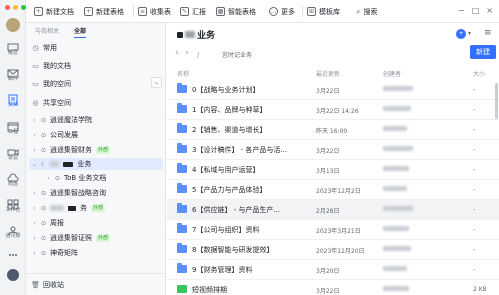 The image size is (499, 295). What do you see at coordinates (80, 32) in the screenshot?
I see `tab-all: 全部` at bounding box center [80, 32].